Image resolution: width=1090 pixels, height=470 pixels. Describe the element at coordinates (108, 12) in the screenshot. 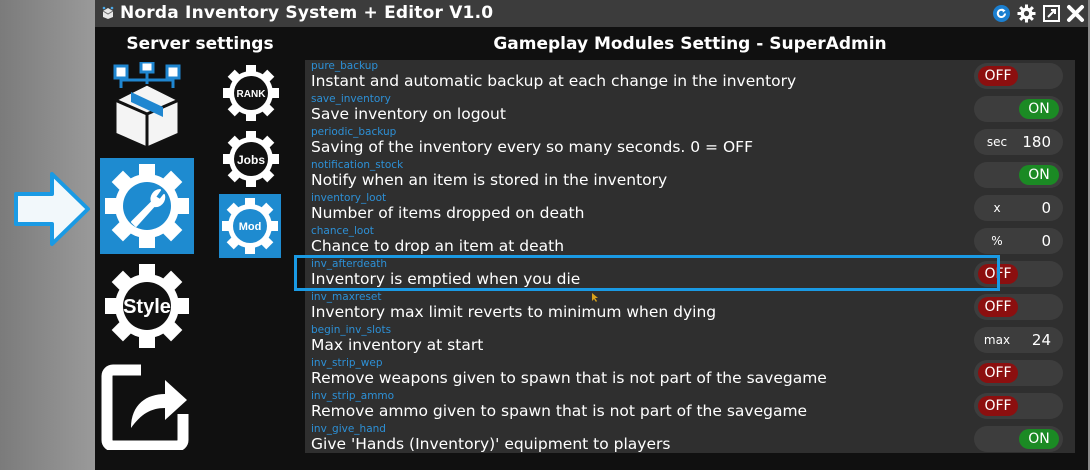

I see `app-box-icon` at that location.